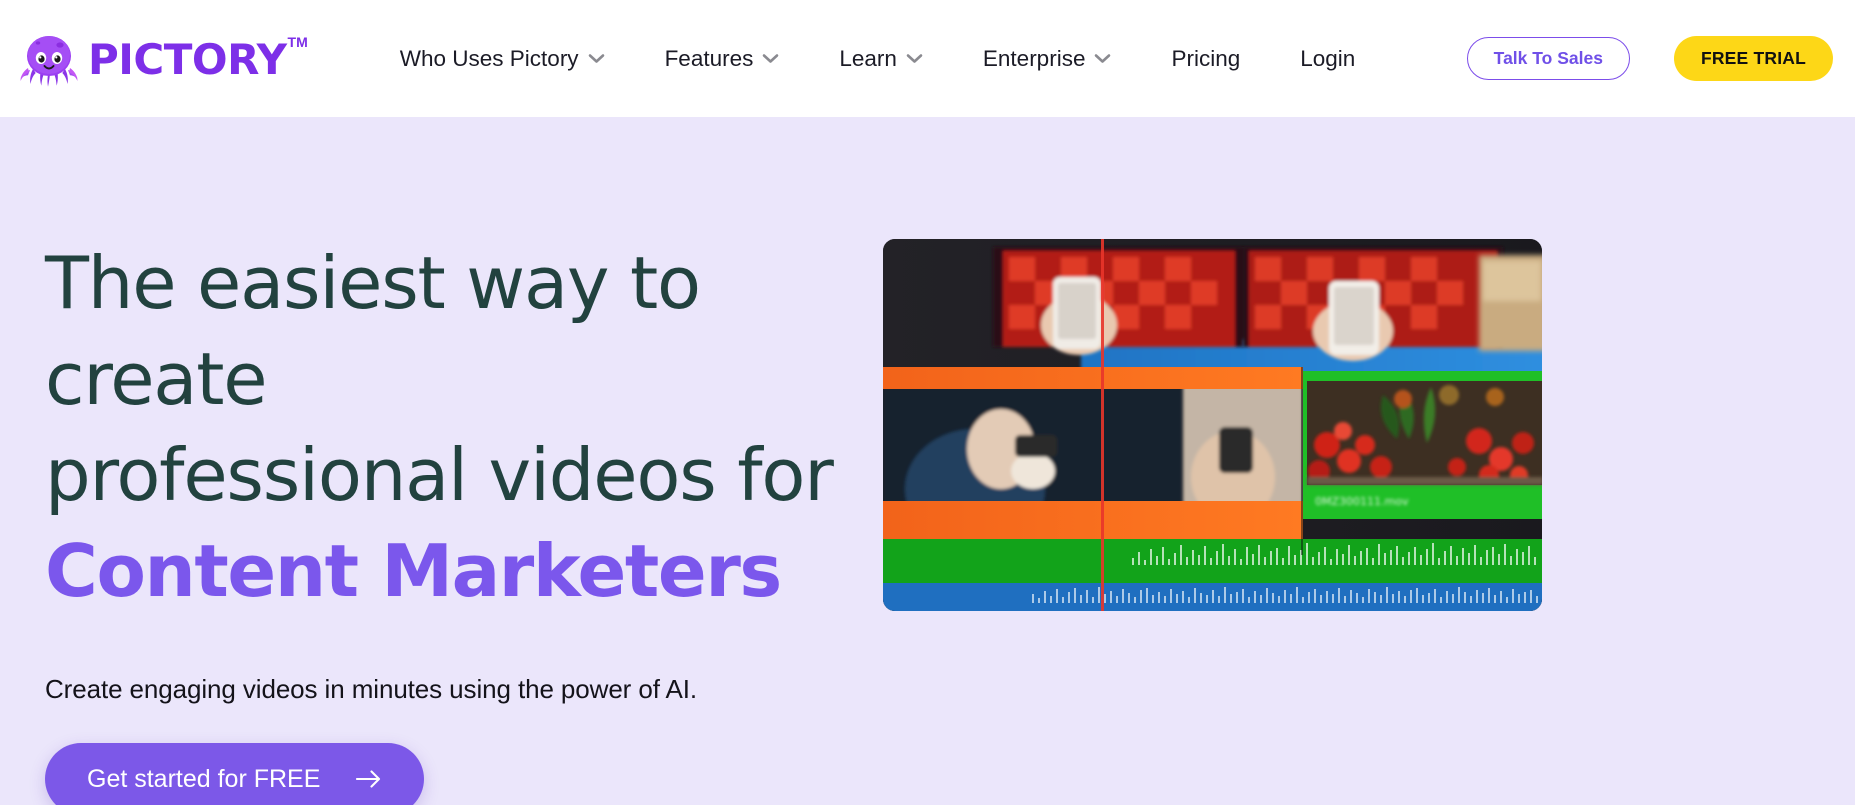 The height and width of the screenshot is (805, 1855). What do you see at coordinates (1362, 501) in the screenshot?
I see `svg-text: 0MZ300111.mov` at bounding box center [1362, 501].